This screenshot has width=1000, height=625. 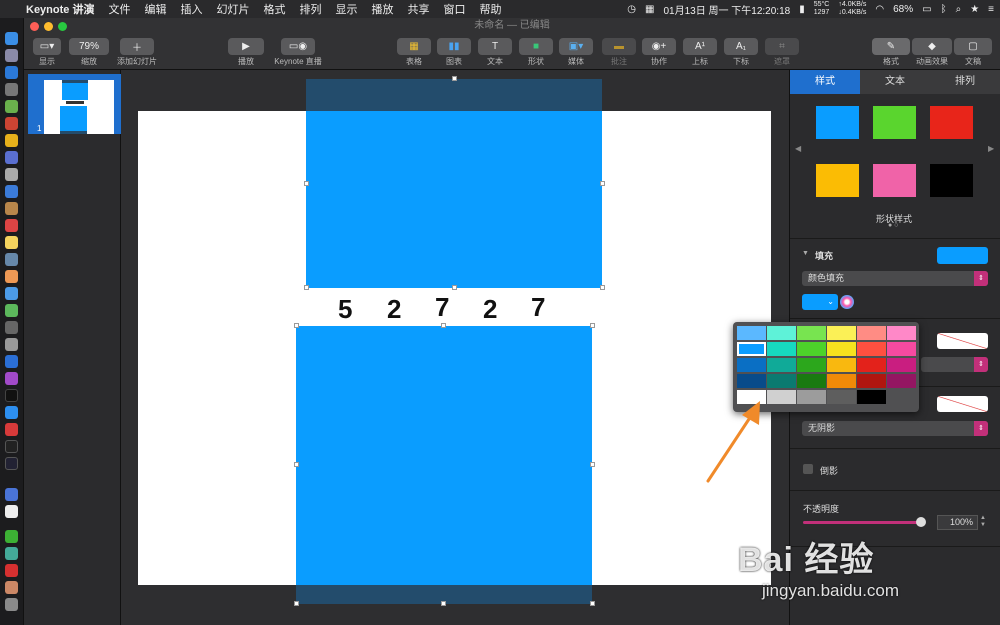 What do you see at coordinates (11, 395) in the screenshot?
I see `apple-tv-icon` at bounding box center [11, 395].